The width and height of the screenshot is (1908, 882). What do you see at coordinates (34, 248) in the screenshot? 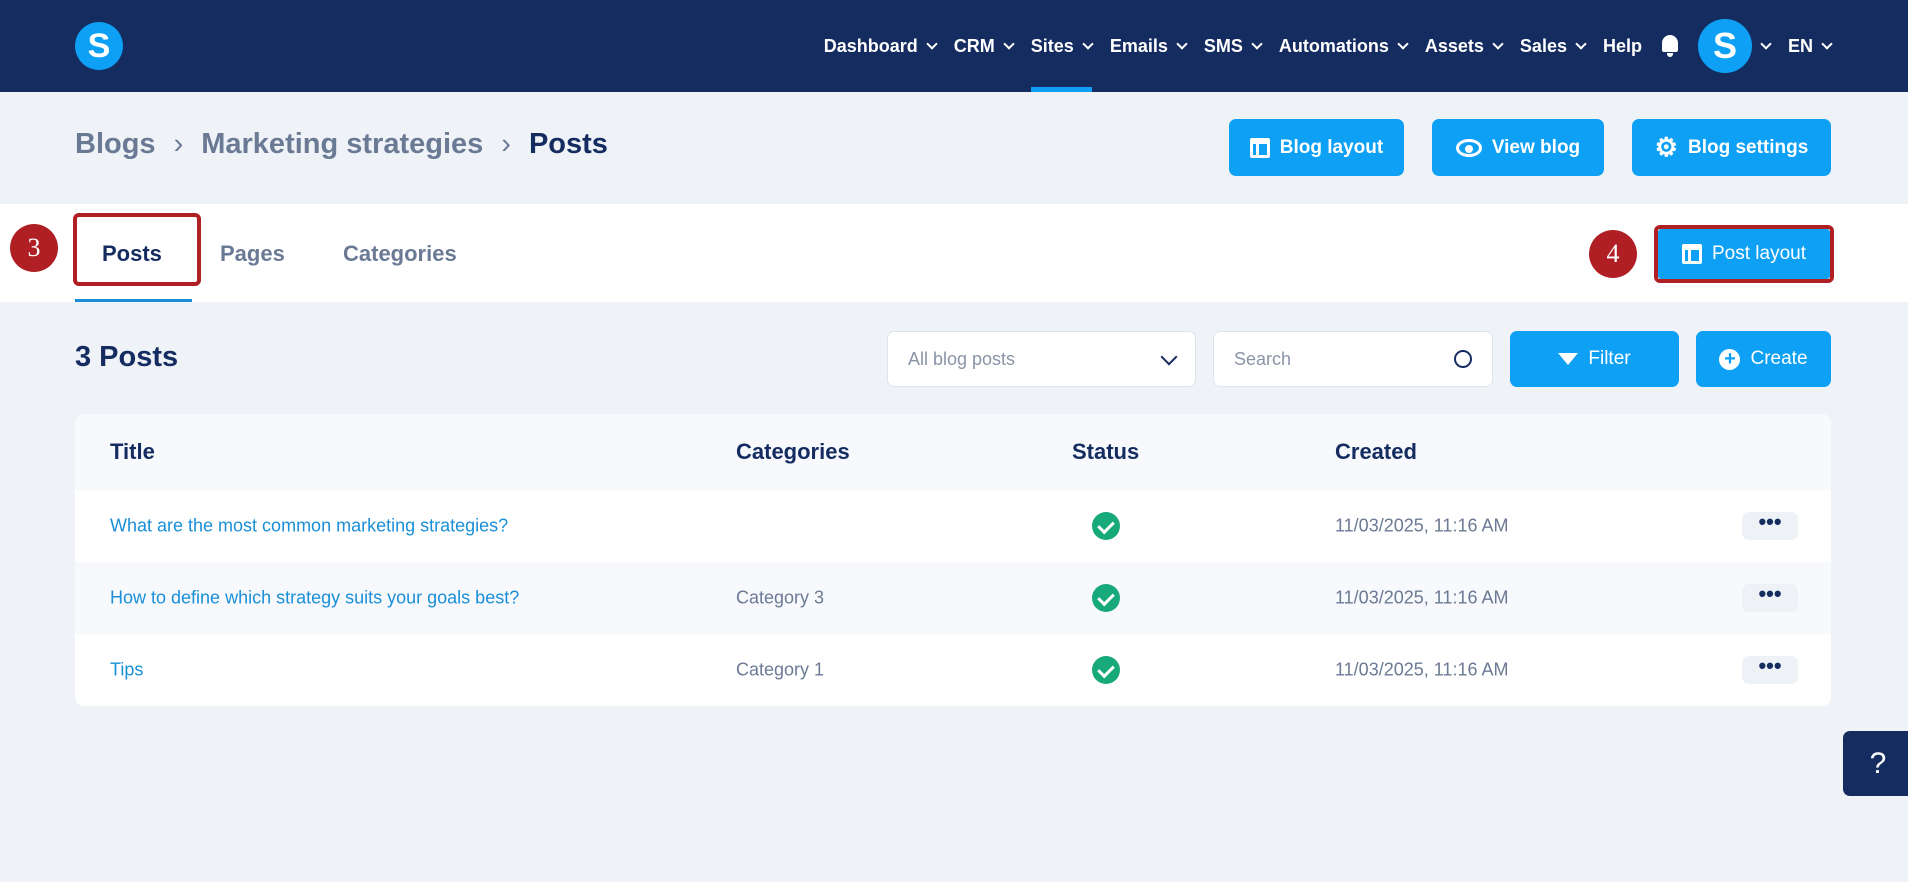
I see `annotation-badge-3: 3` at bounding box center [34, 248].